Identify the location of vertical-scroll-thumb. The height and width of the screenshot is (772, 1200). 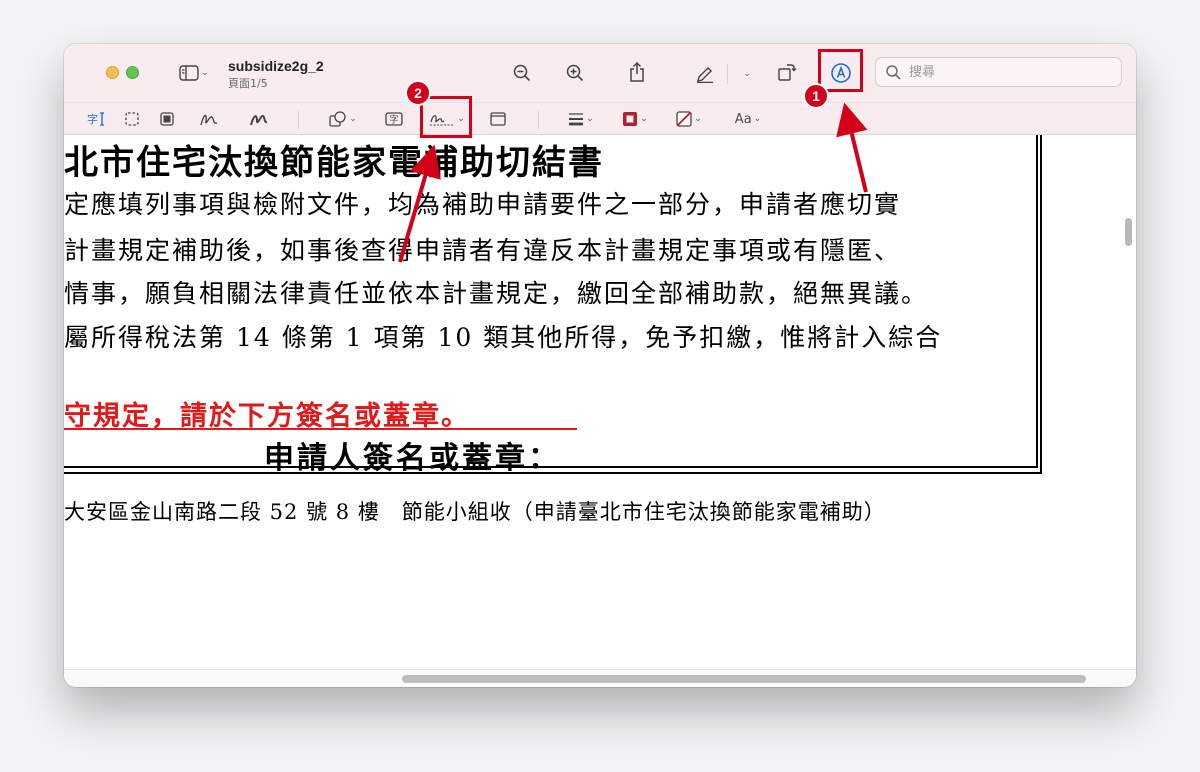
(1128, 232).